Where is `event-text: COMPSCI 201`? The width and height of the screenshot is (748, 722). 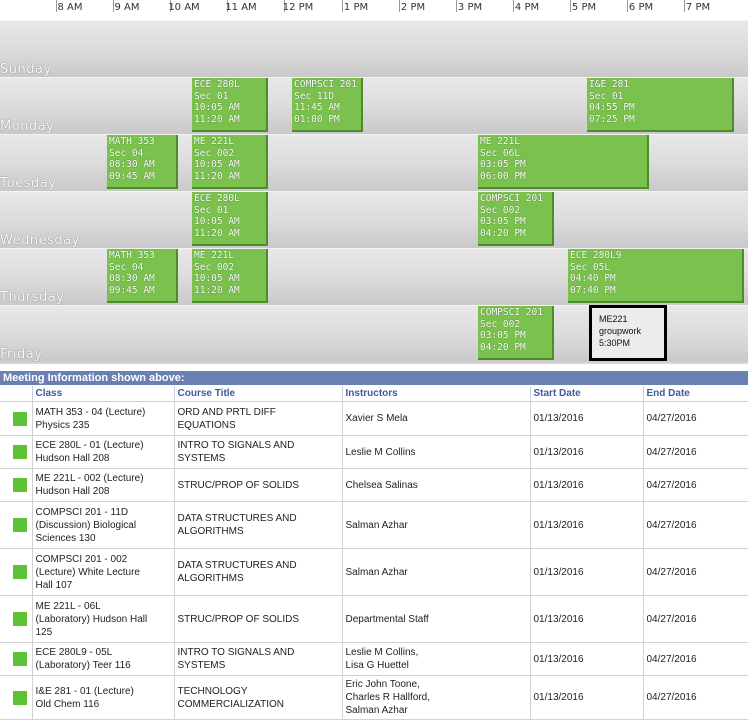
event-text: COMPSCI 201 is located at coordinates (325, 84).